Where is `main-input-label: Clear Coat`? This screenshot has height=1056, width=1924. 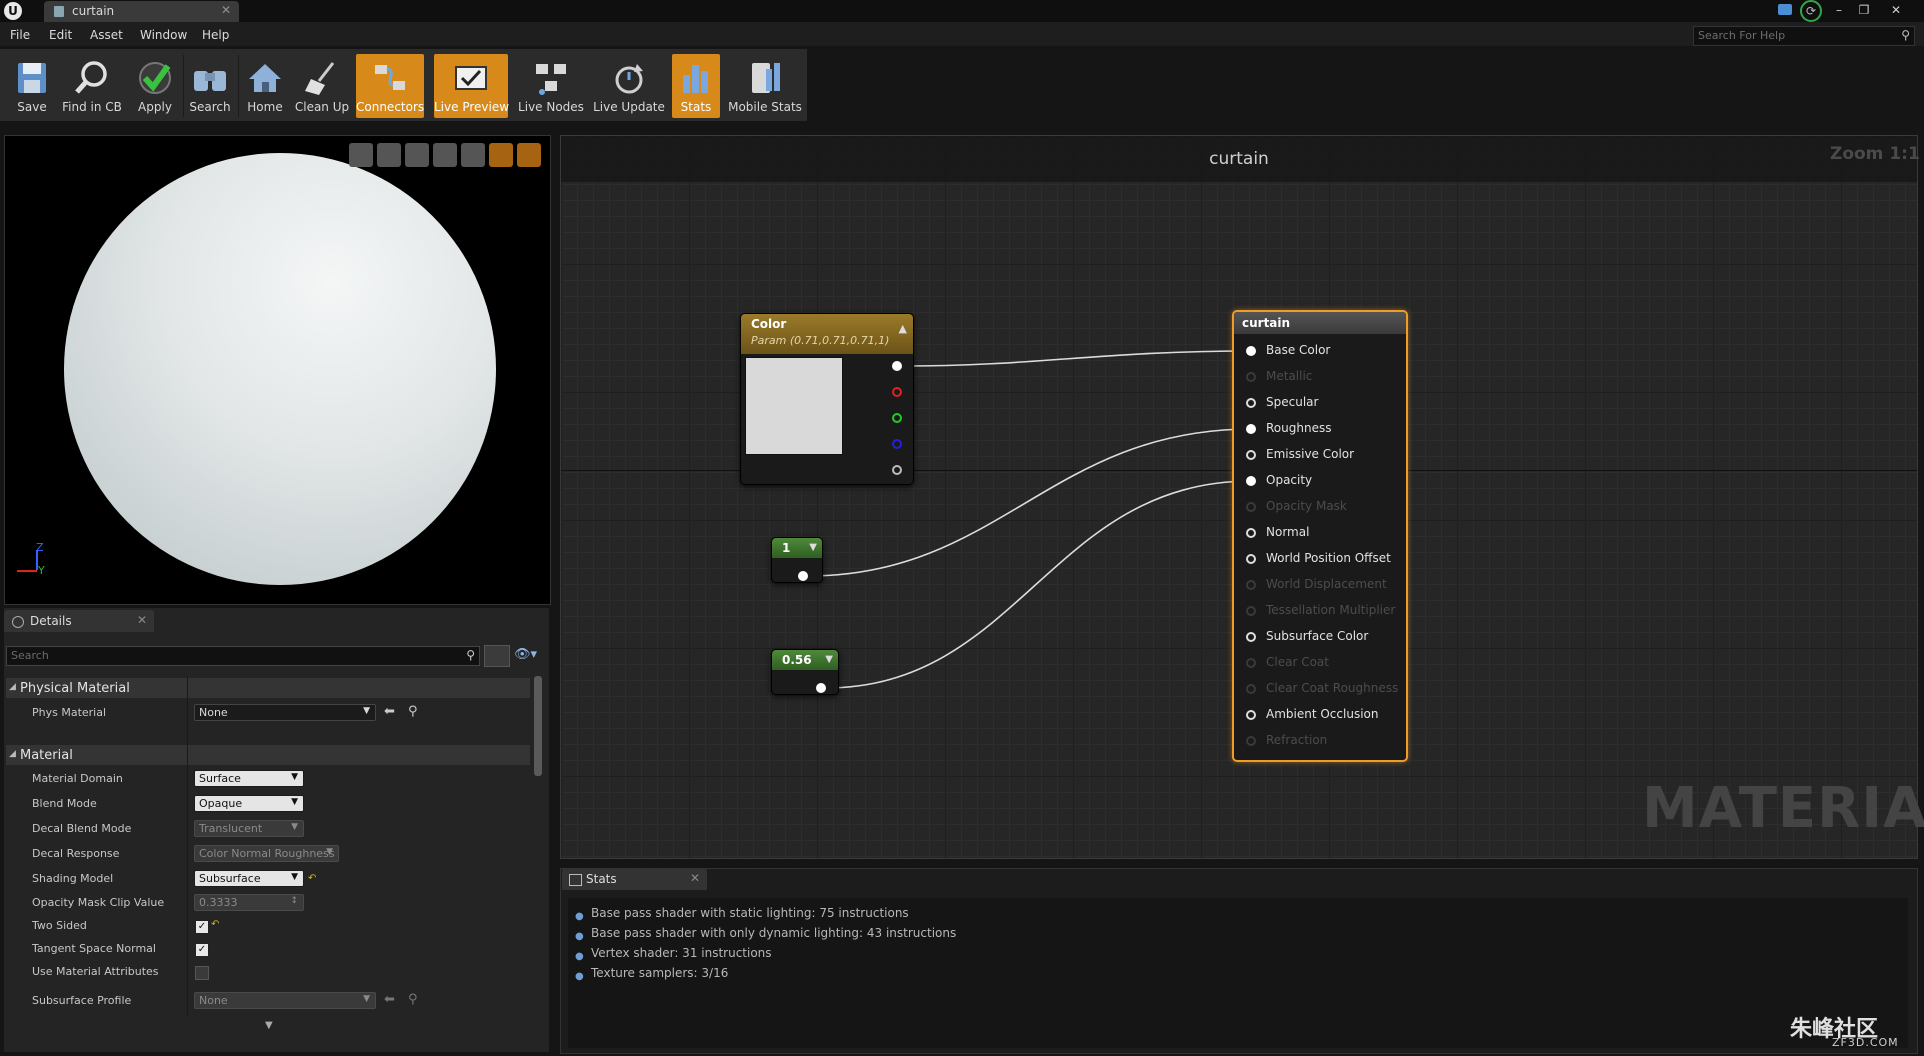 main-input-label: Clear Coat is located at coordinates (1297, 662).